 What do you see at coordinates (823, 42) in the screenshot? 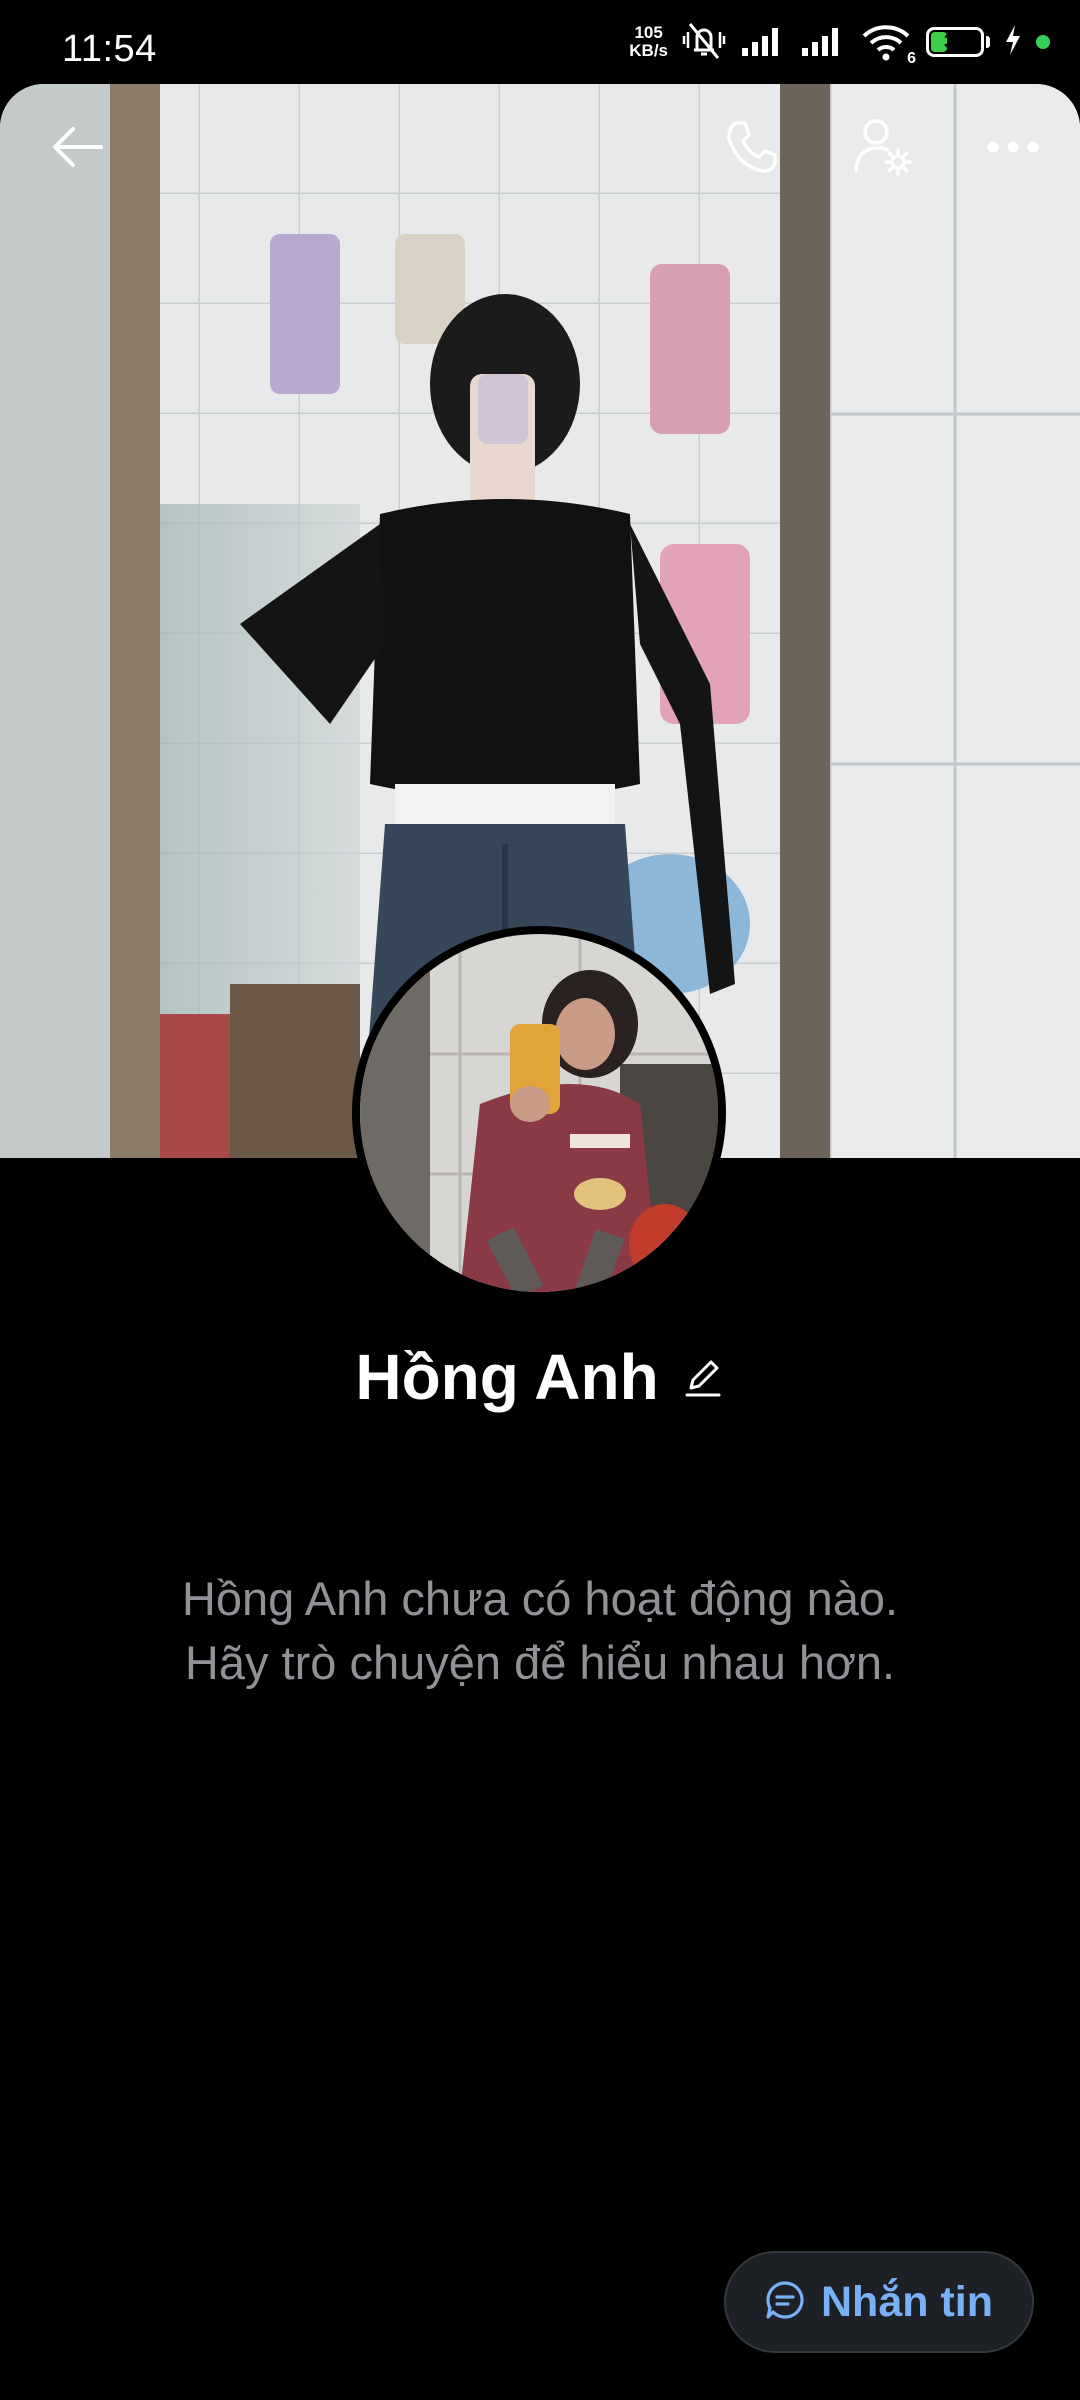
I see `signal-2-icon` at bounding box center [823, 42].